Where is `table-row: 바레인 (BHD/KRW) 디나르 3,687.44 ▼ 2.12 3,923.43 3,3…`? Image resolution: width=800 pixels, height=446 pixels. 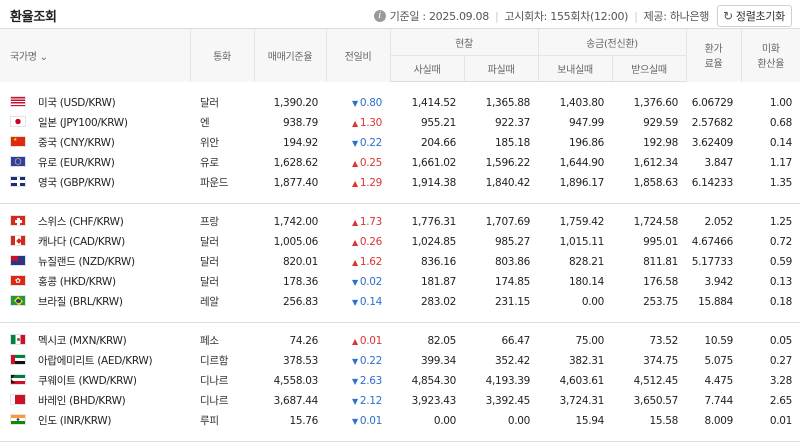
table-row: 바레인 (BHD/KRW) 디나르 3,687.44 ▼ 2.12 3,923.43 3,3… is located at coordinates (400, 401).